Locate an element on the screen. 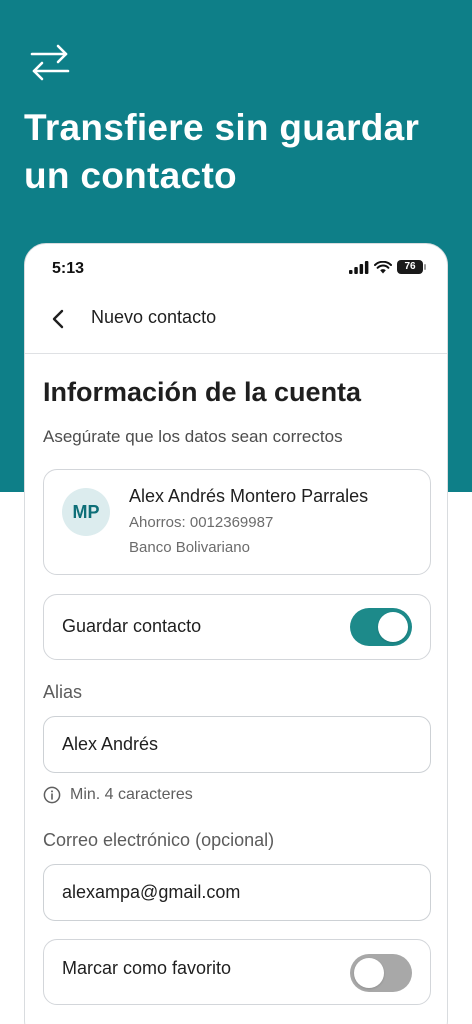 The image size is (472, 1024). alias-hint: Min. 4 caracteres is located at coordinates (118, 795).